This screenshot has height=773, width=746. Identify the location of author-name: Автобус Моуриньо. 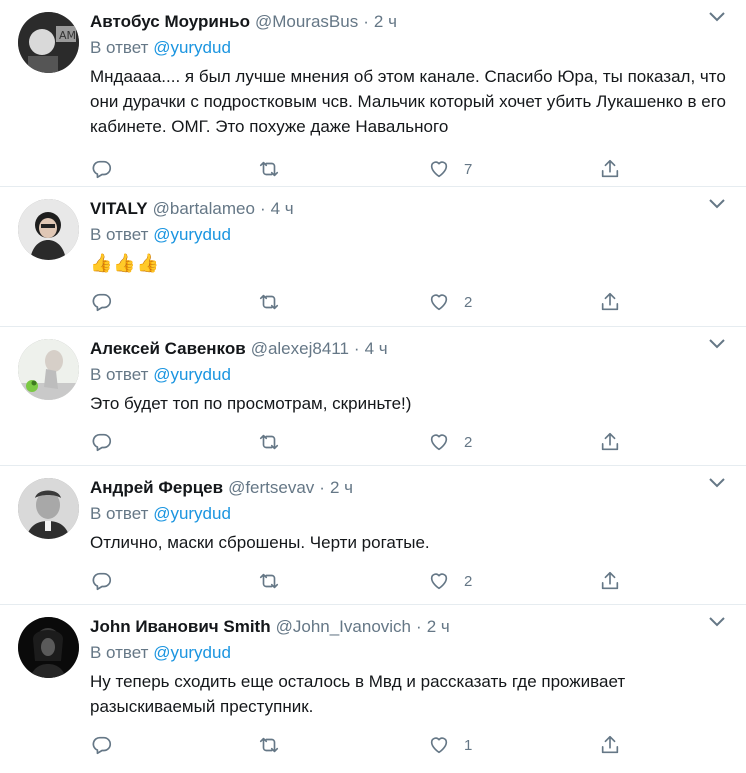
(170, 22).